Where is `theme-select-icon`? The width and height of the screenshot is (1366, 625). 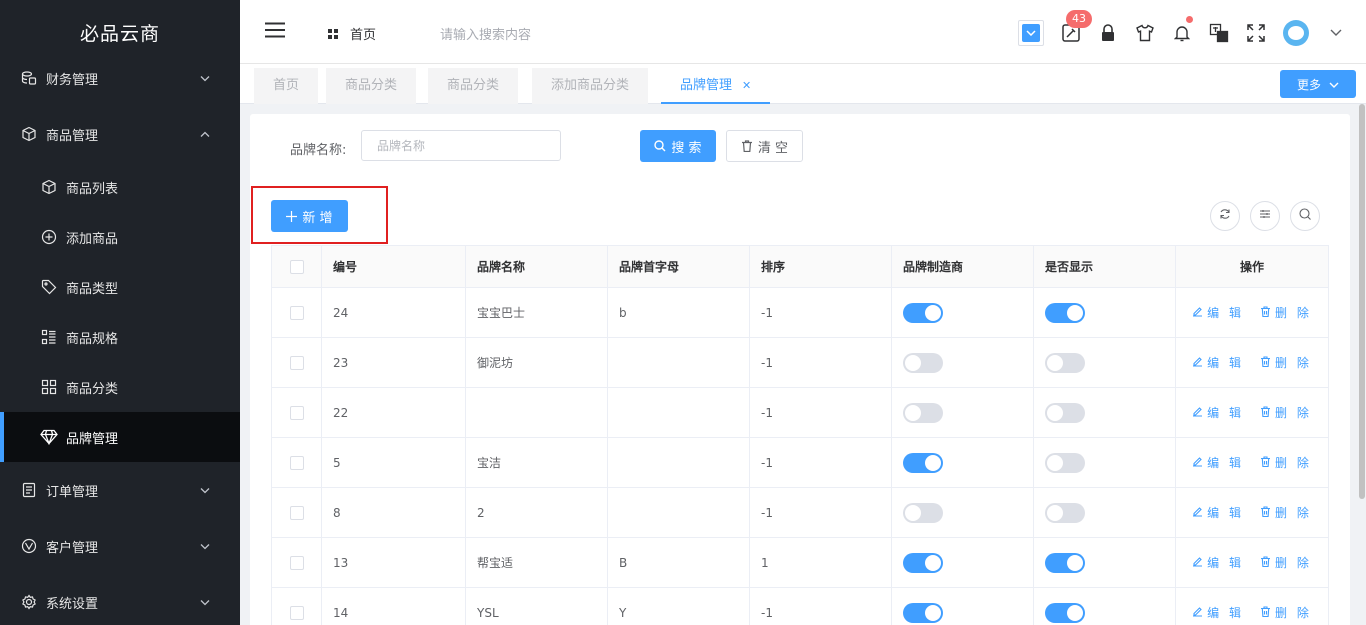 theme-select-icon is located at coordinates (1031, 33).